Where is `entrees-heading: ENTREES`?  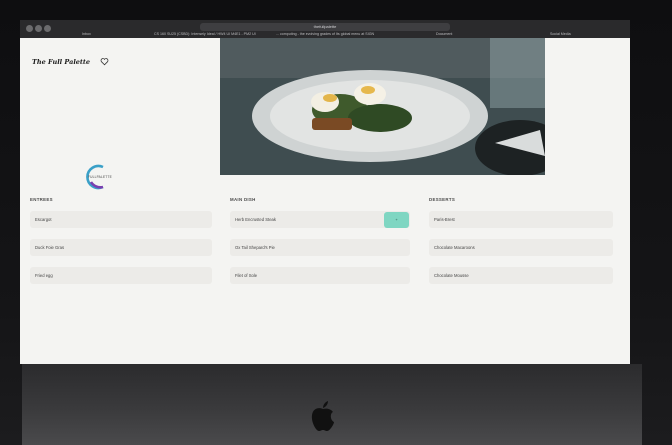
entrees-heading: ENTREES is located at coordinates (41, 199).